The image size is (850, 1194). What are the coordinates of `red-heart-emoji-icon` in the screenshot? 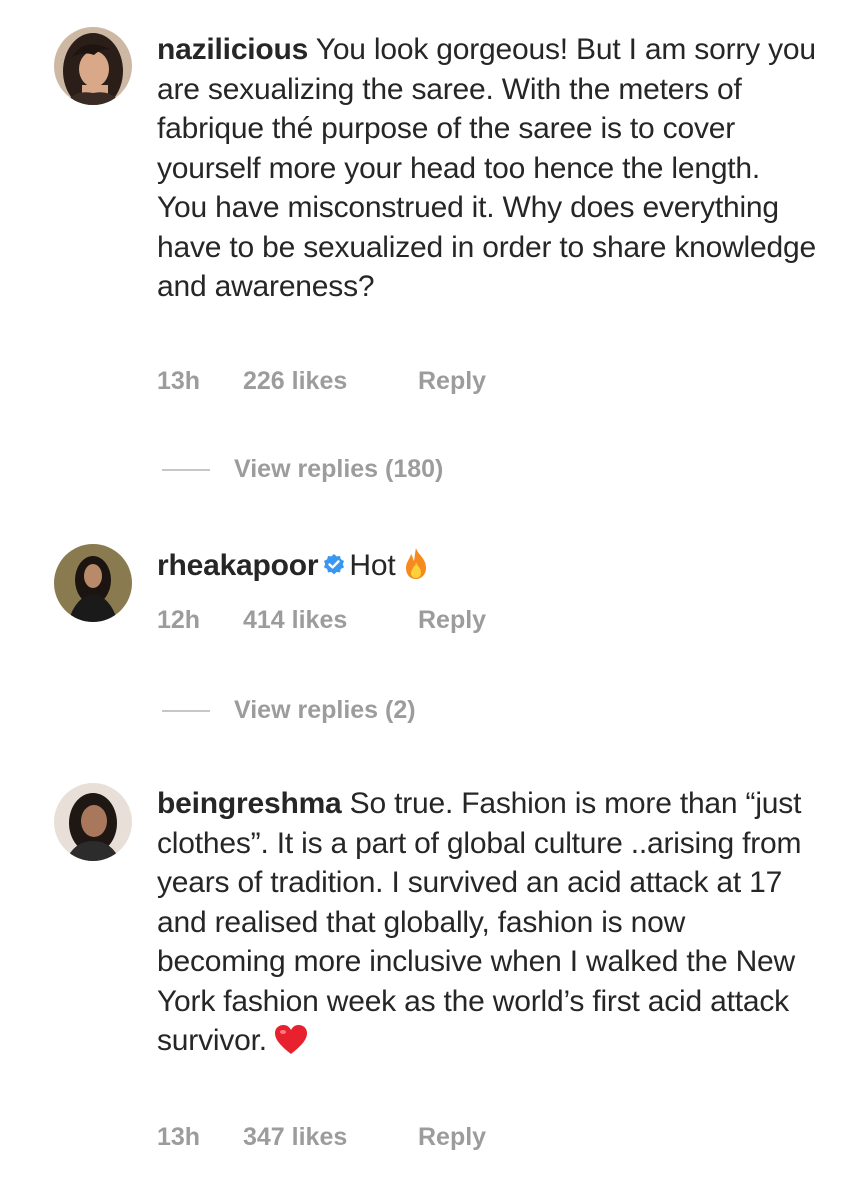 It's located at (291, 1044).